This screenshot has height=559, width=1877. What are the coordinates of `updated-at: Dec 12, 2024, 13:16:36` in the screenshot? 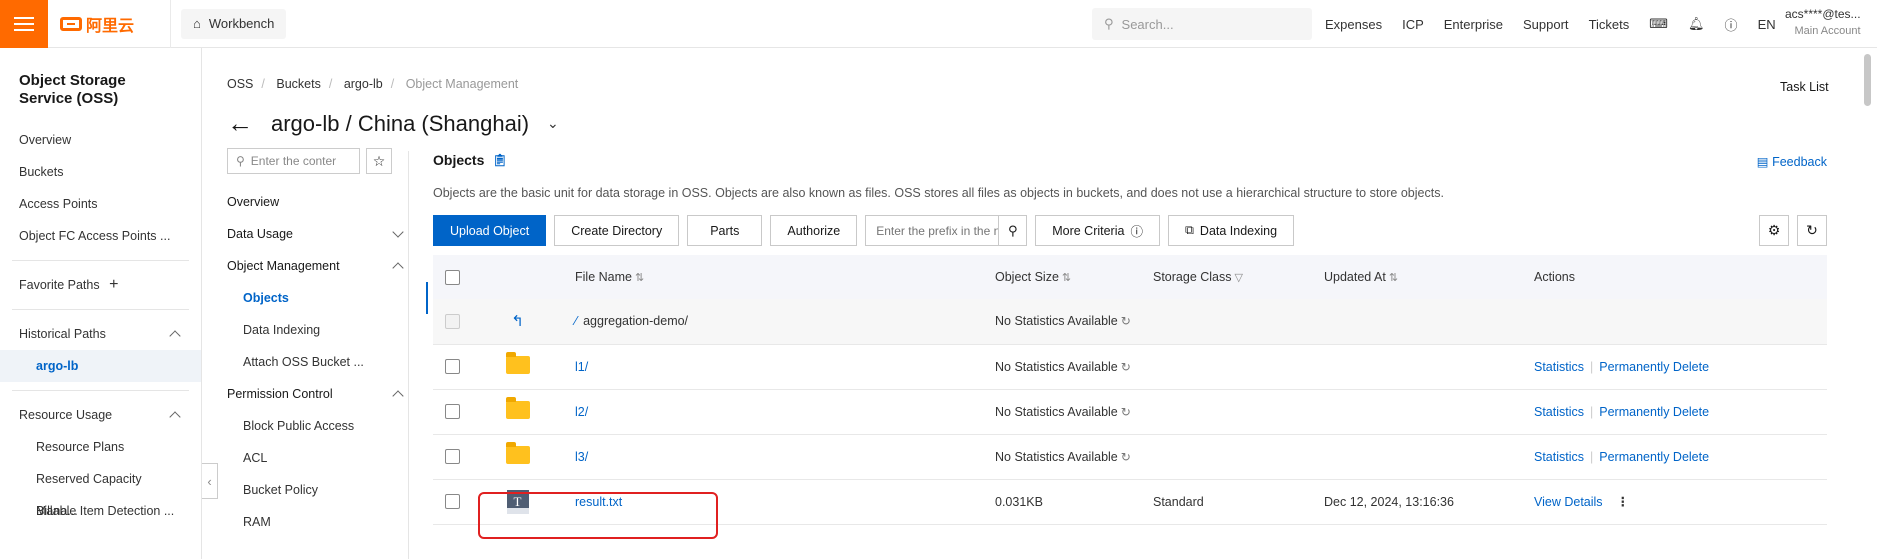 It's located at (1389, 501).